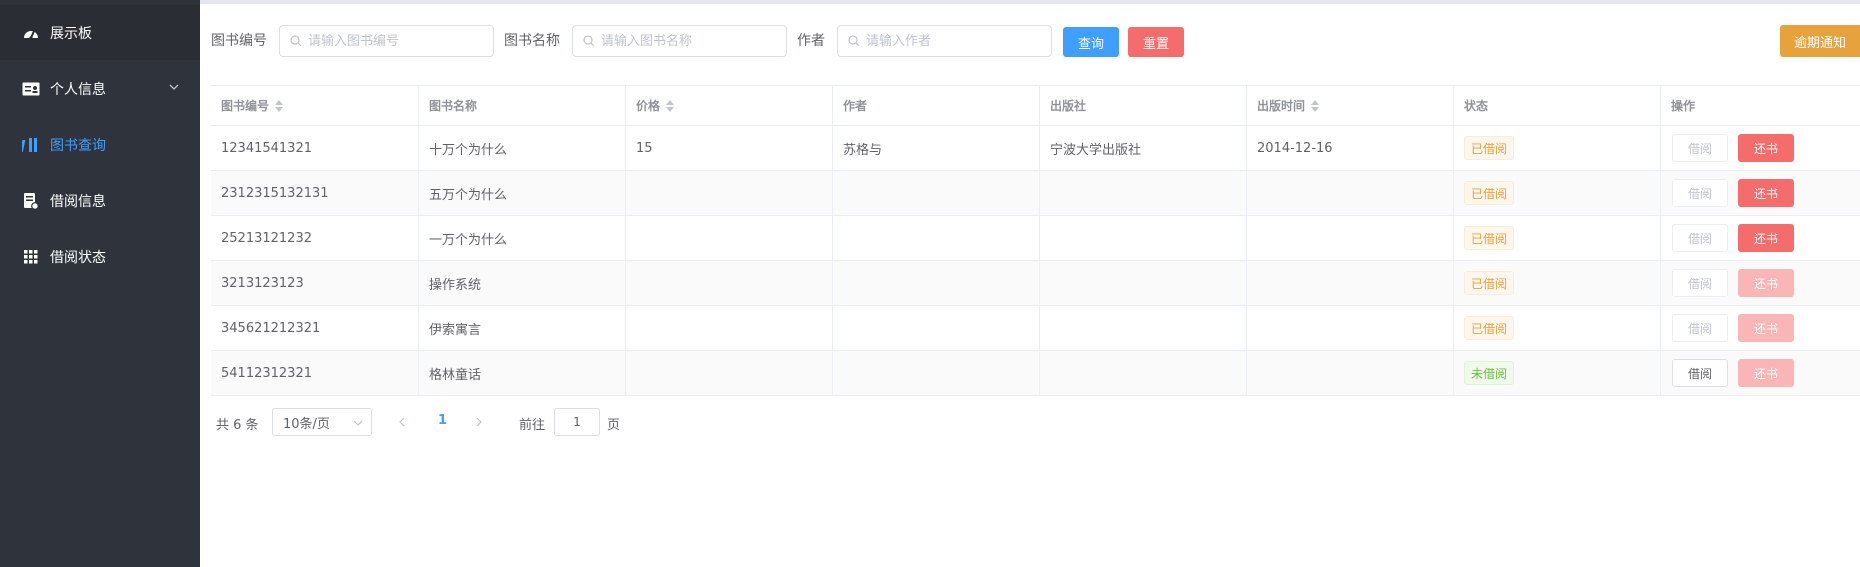 Image resolution: width=1860 pixels, height=567 pixels. I want to click on price-cell: 15, so click(728, 148).